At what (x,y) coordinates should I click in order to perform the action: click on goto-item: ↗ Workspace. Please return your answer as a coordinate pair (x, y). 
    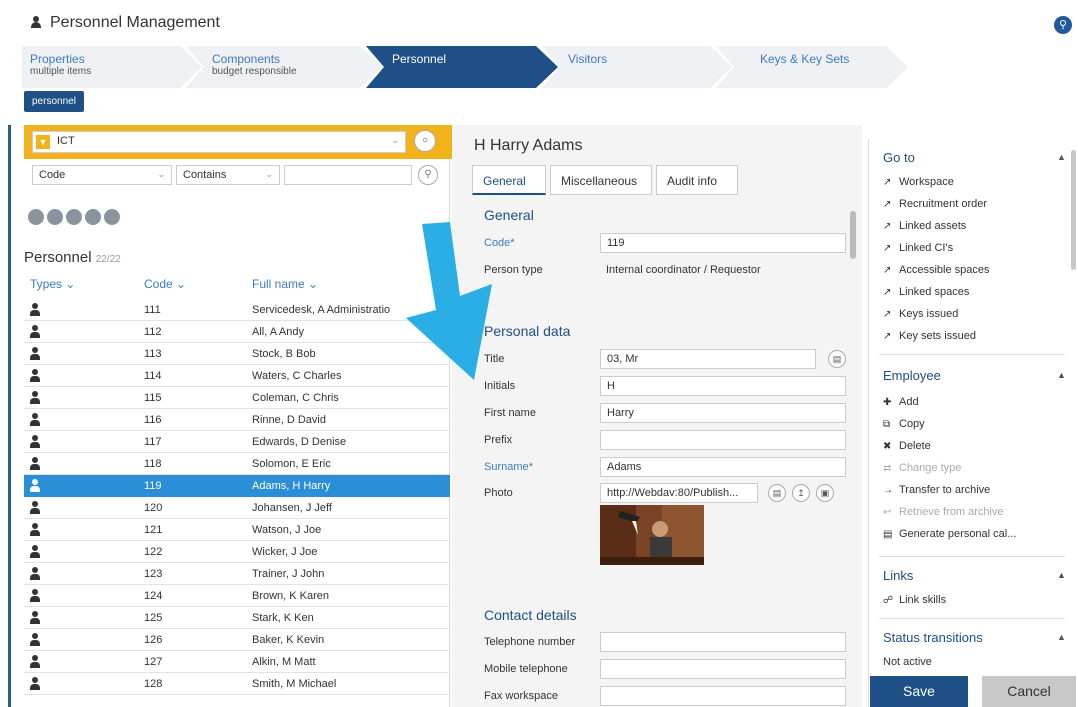
    Looking at the image, I should click on (918, 182).